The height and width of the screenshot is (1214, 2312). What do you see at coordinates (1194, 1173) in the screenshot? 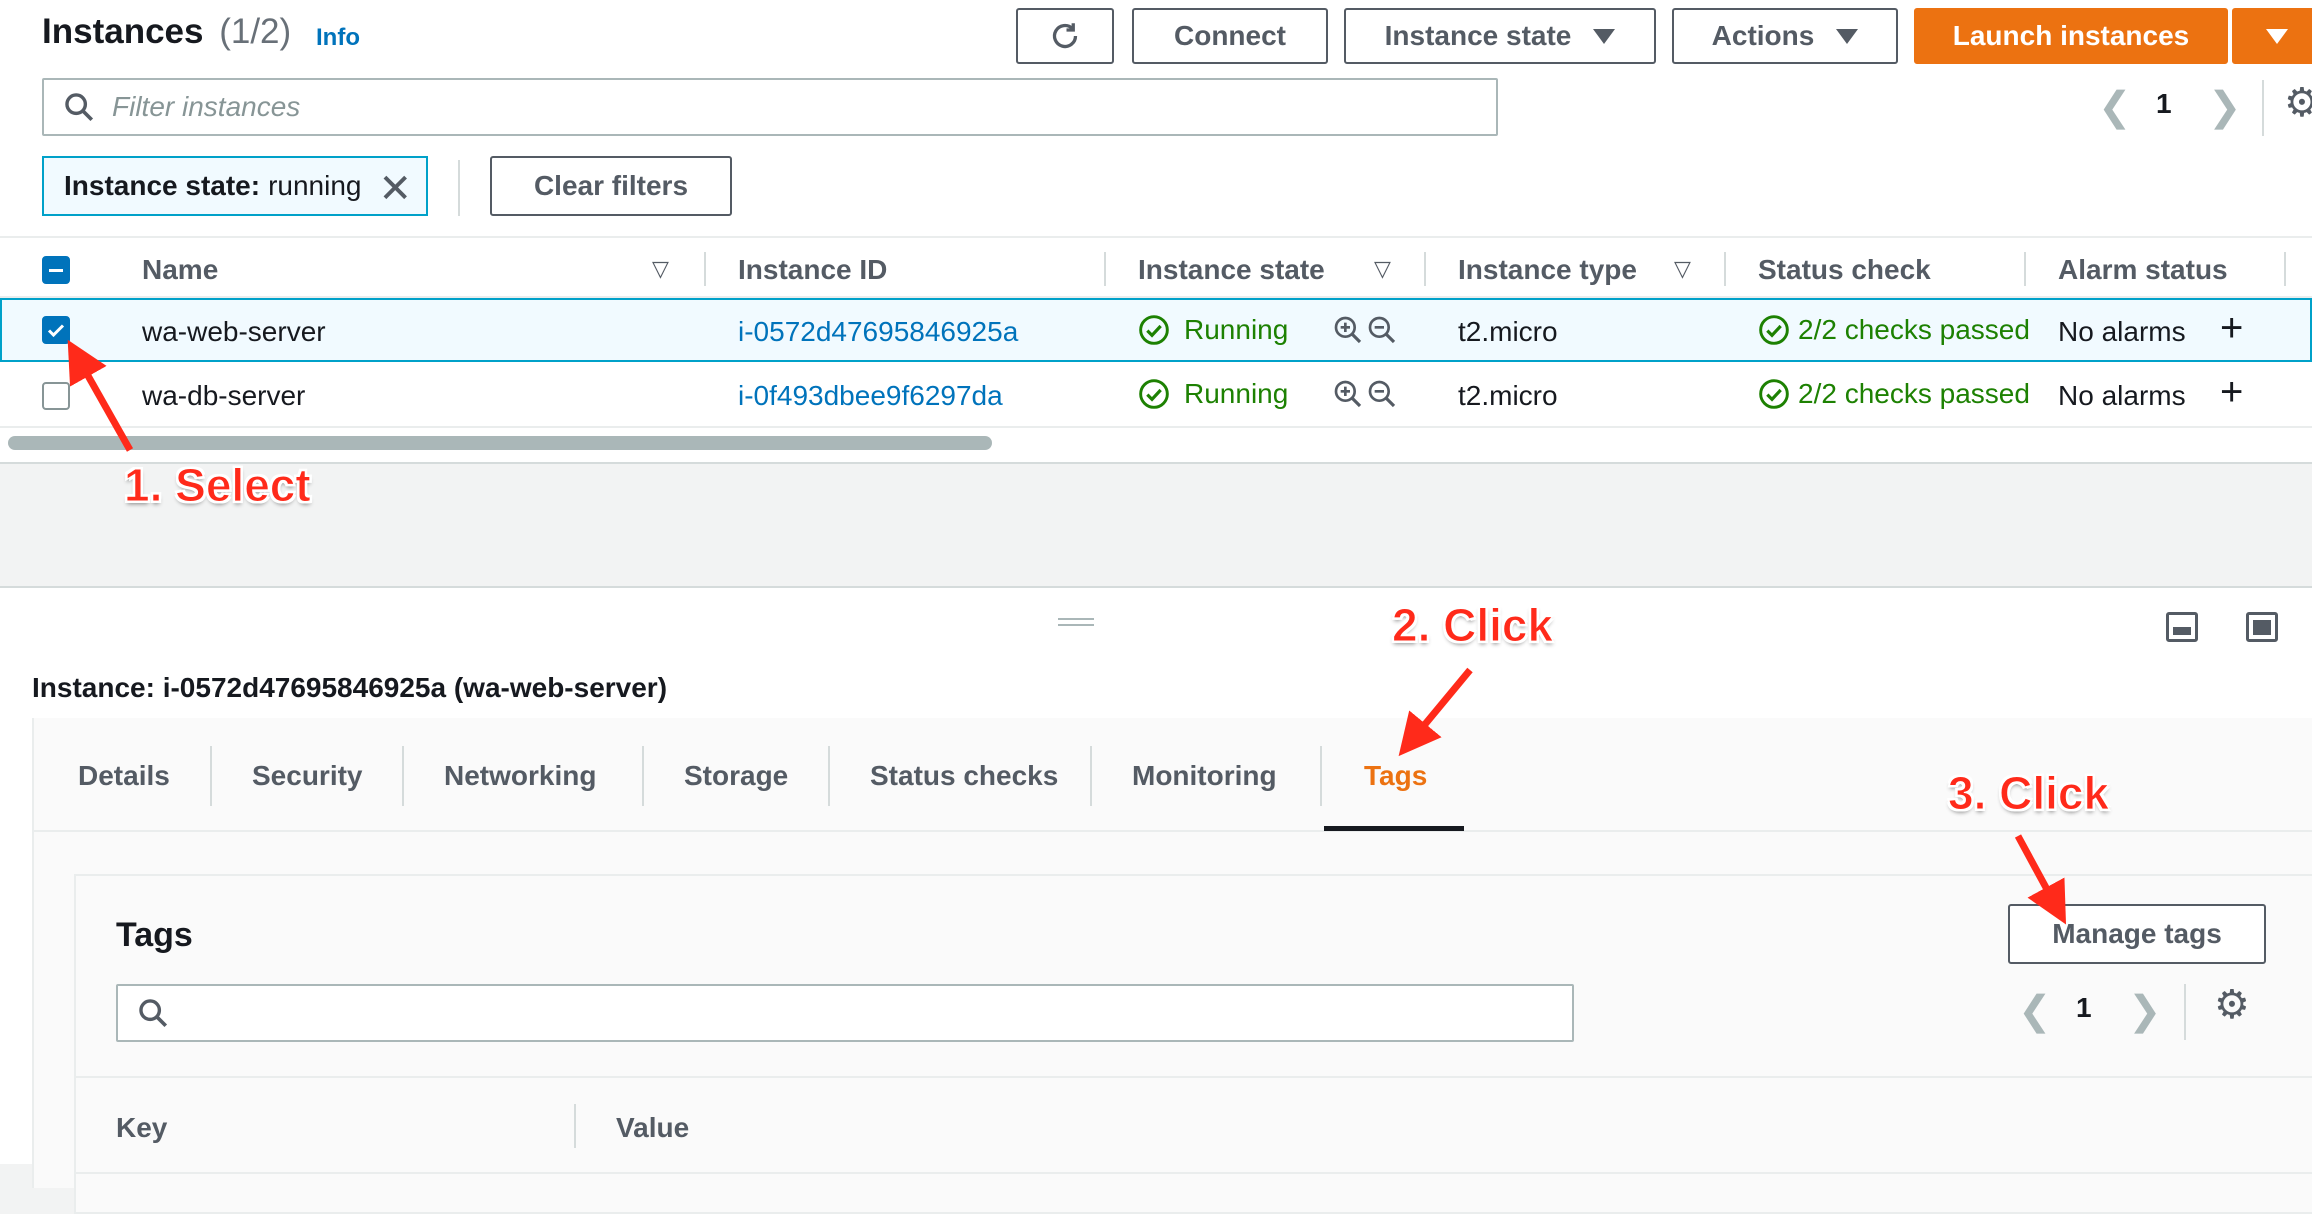
I see `divider` at bounding box center [1194, 1173].